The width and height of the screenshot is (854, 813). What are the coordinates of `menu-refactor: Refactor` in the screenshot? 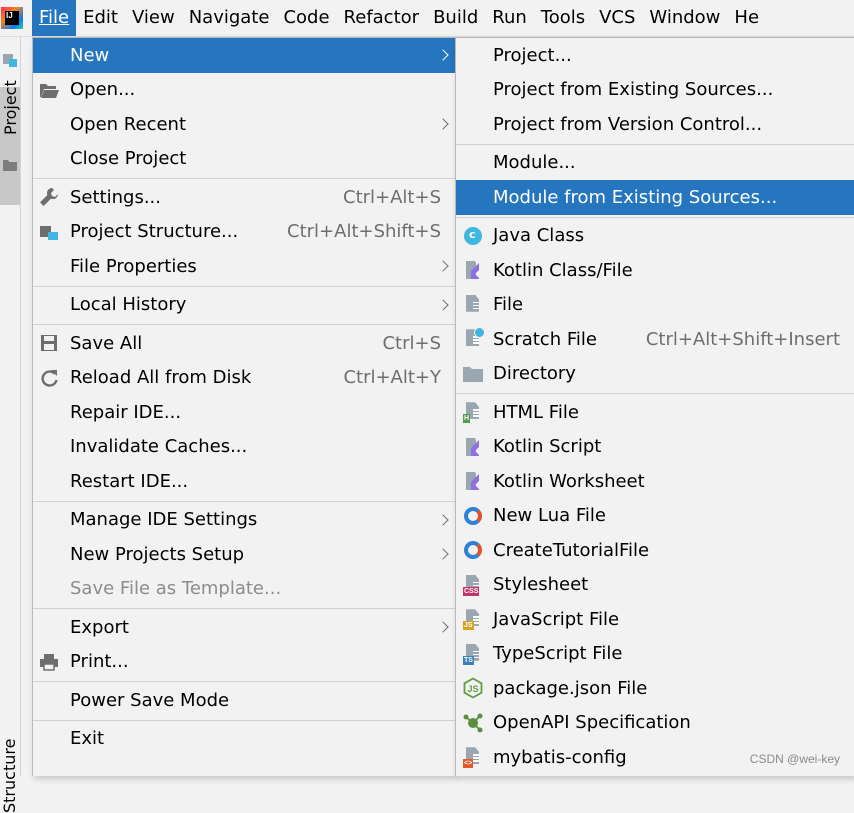 It's located at (382, 18).